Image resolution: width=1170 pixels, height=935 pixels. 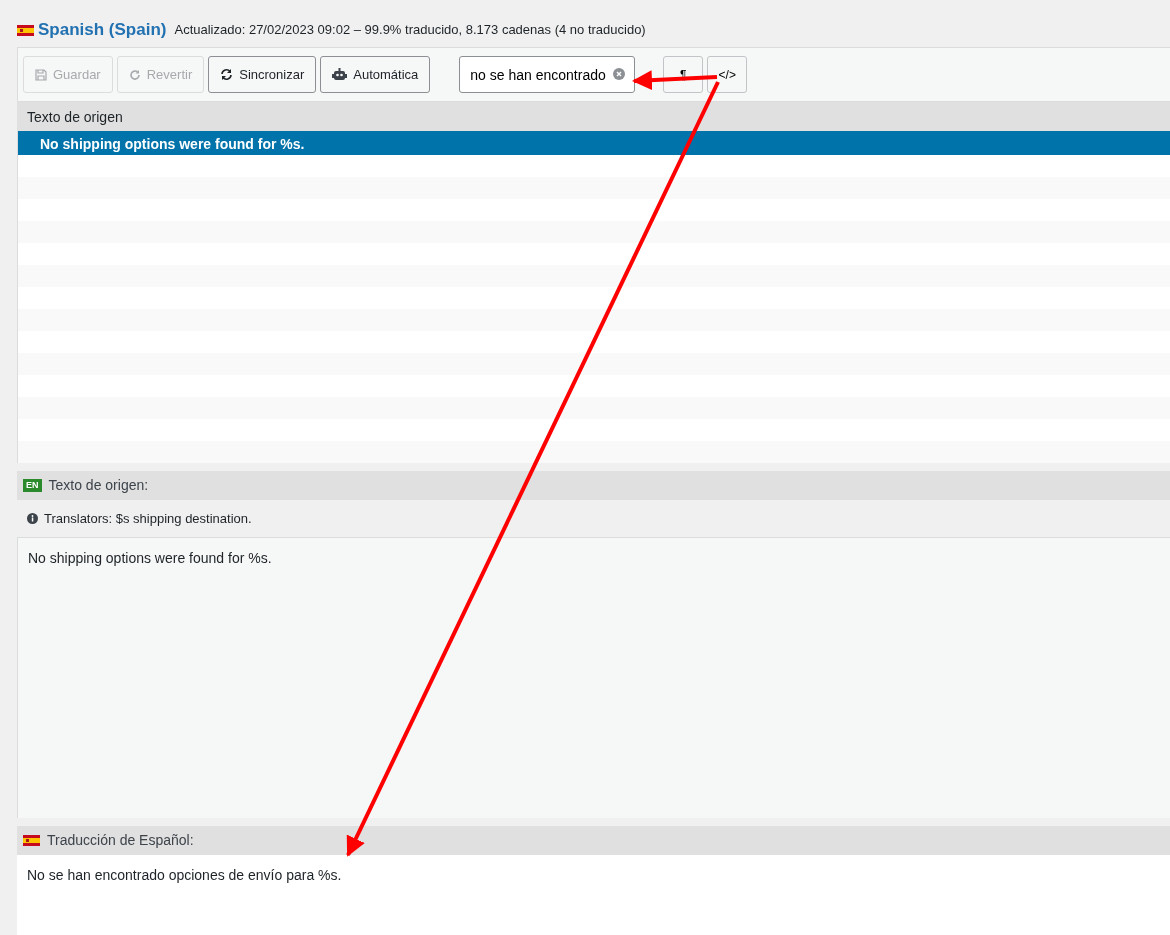 I want to click on info-icon, so click(x=32, y=518).